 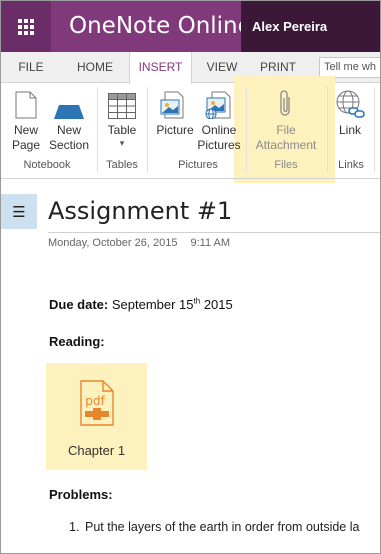 What do you see at coordinates (286, 118) in the screenshot?
I see `file-attachment-button: File Attachment` at bounding box center [286, 118].